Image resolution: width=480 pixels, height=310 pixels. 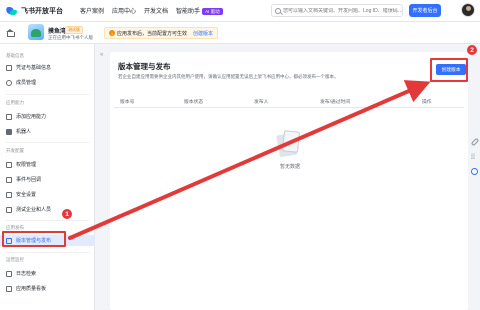 I want to click on sidebar-item-version: 版本管理与发布, so click(x=47, y=240).